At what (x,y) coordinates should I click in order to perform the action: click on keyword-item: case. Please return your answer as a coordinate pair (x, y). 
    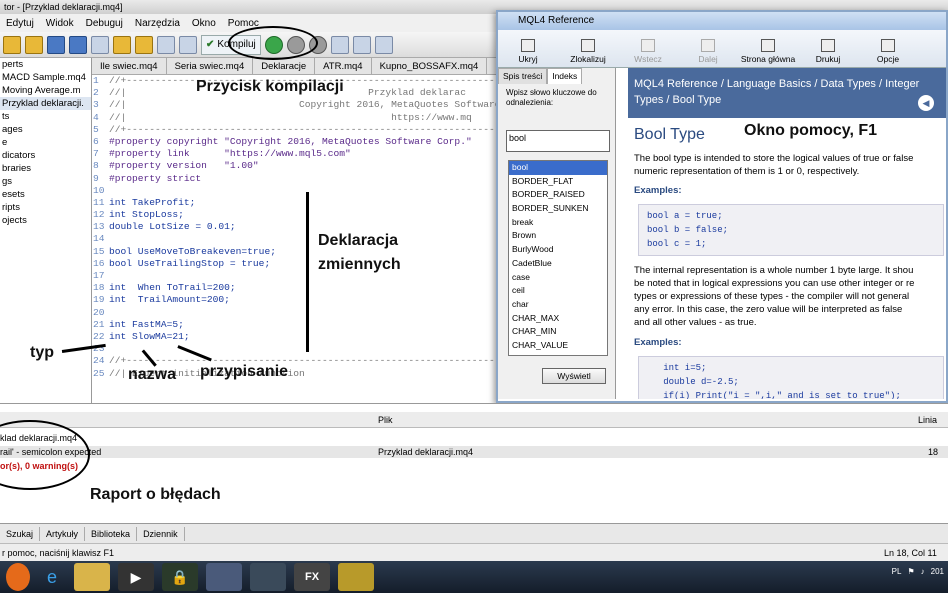
    Looking at the image, I should click on (558, 278).